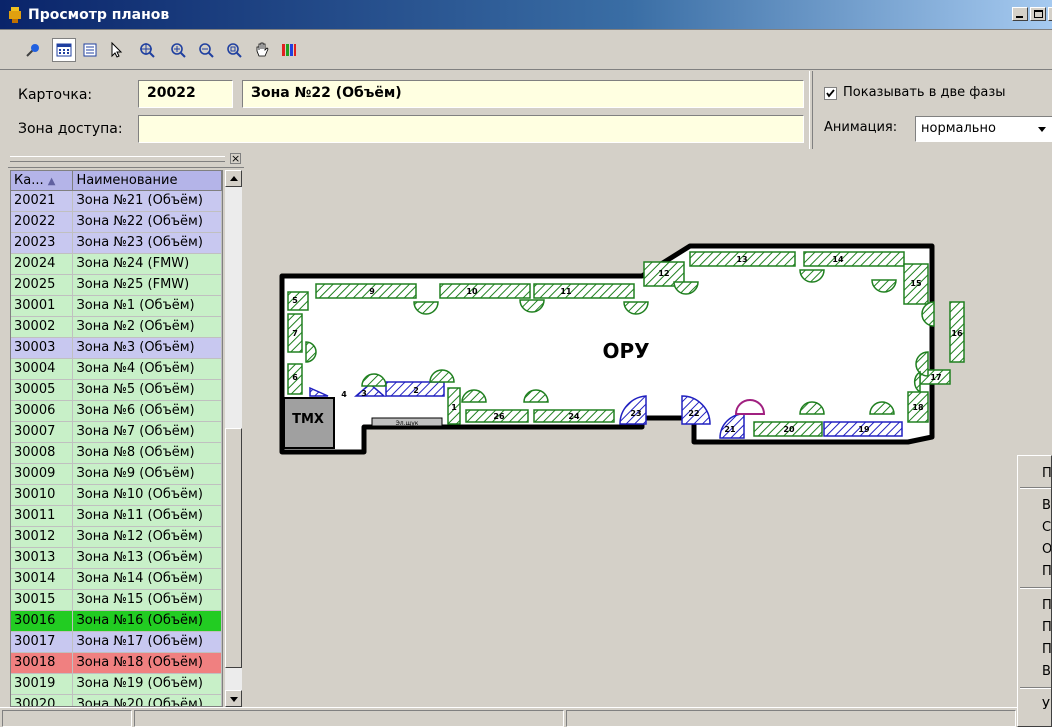  What do you see at coordinates (916, 283) in the screenshot?
I see `svg-text: 15` at bounding box center [916, 283].